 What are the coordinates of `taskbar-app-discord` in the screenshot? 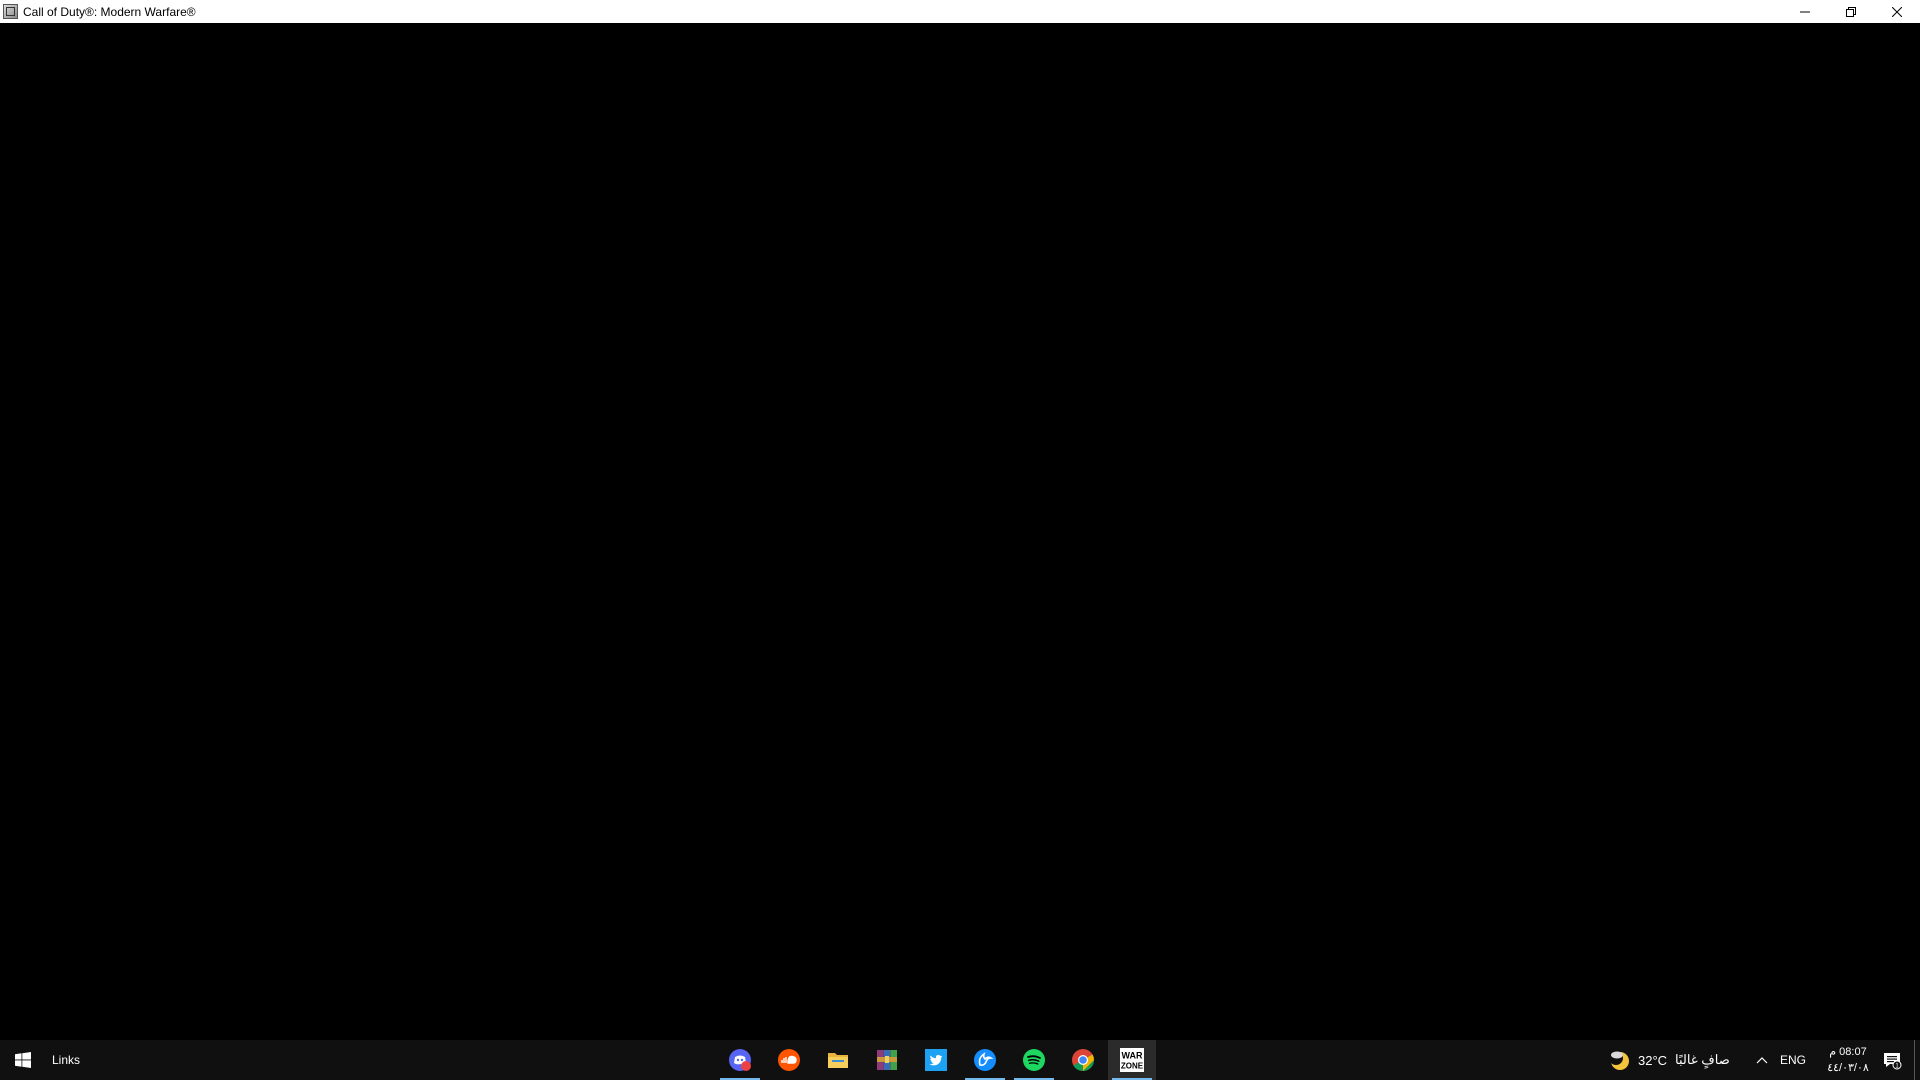 It's located at (740, 1060).